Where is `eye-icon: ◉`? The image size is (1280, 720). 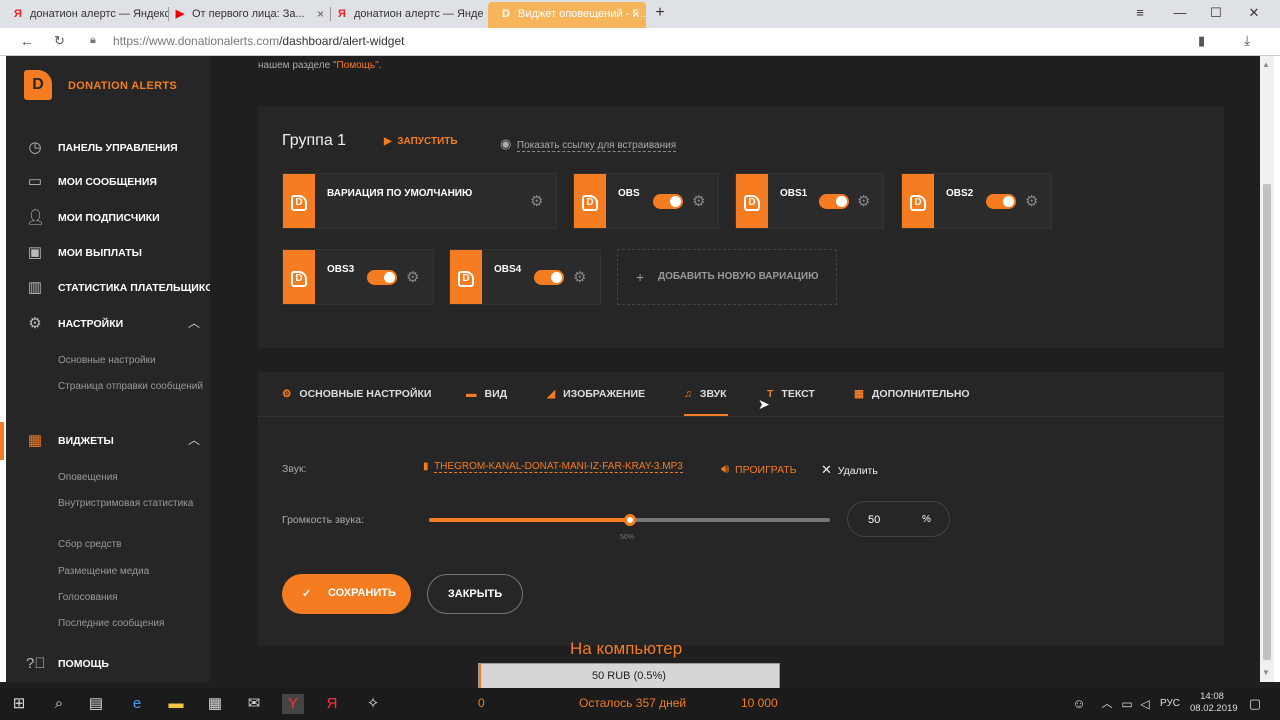
eye-icon: ◉ is located at coordinates (506, 143).